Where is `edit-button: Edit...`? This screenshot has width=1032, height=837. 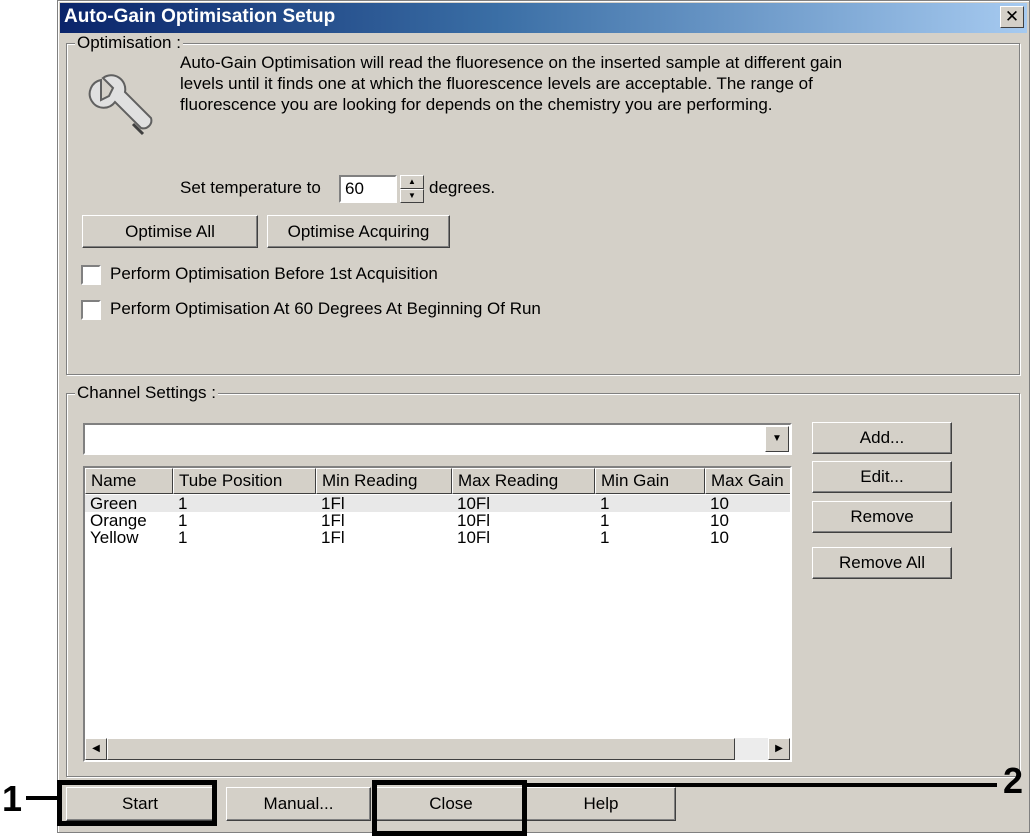 edit-button: Edit... is located at coordinates (882, 477).